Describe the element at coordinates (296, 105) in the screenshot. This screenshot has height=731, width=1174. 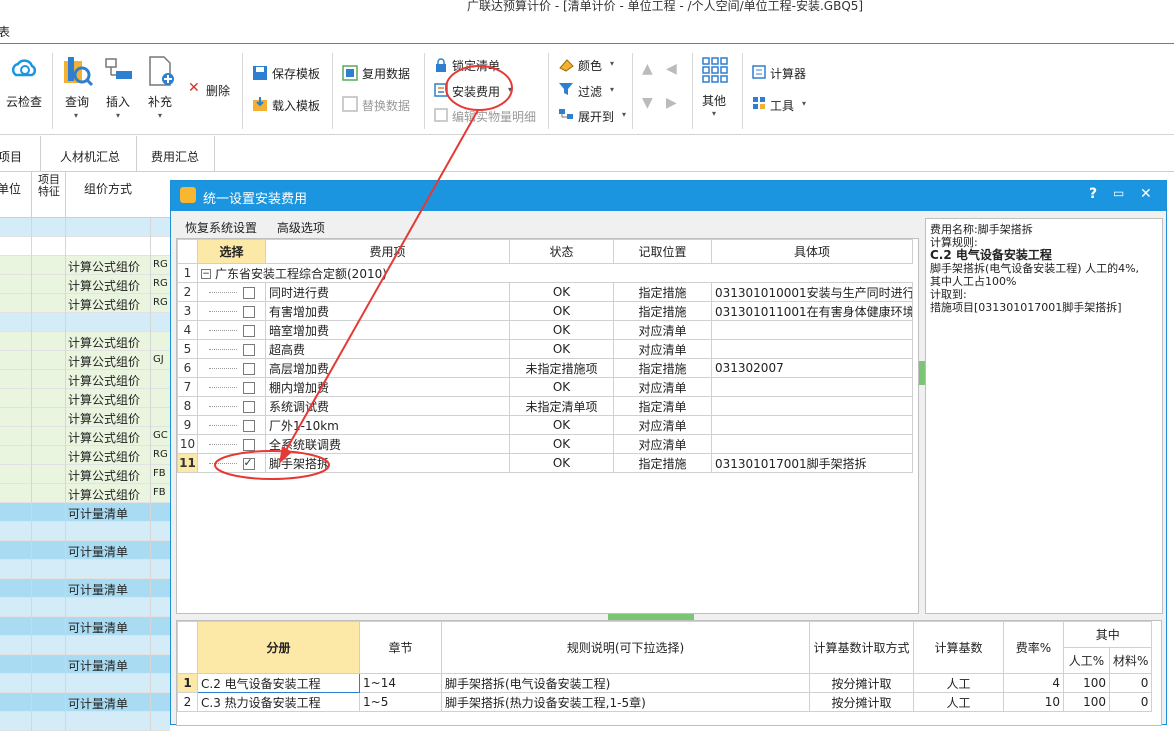
I see `load-template-button: 载入模板` at that location.